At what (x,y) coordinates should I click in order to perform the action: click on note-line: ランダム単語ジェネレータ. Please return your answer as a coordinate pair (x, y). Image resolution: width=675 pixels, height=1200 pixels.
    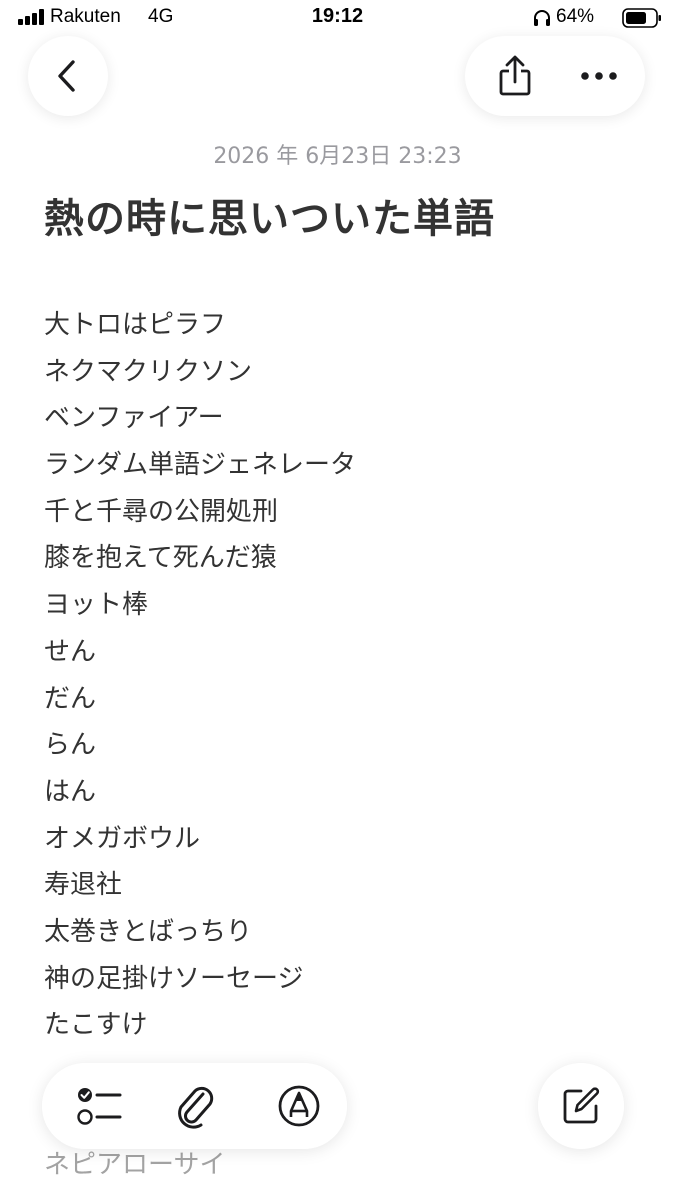
    Looking at the image, I should click on (200, 465).